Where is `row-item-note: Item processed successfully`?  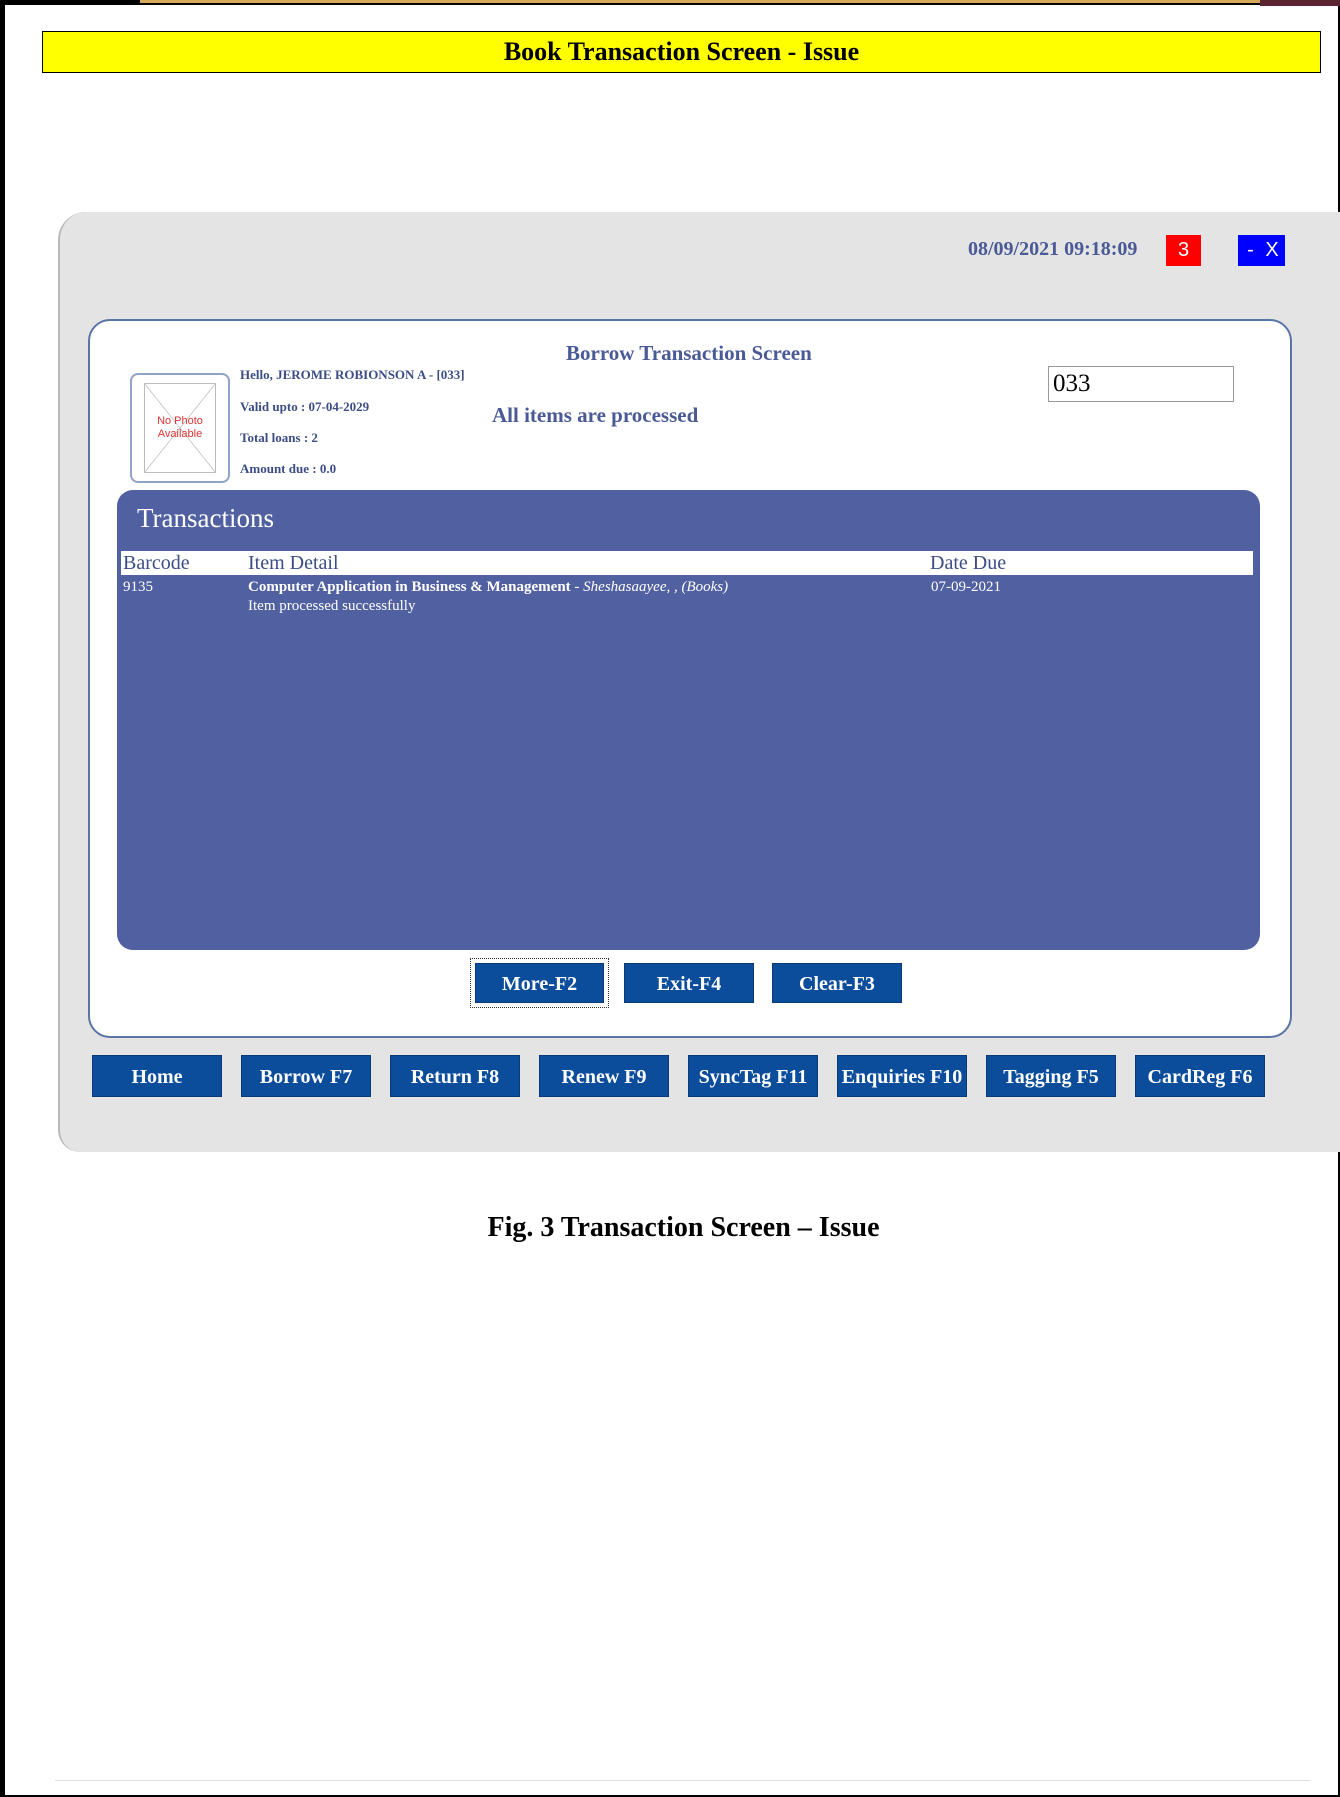
row-item-note: Item processed successfully is located at coordinates (332, 606).